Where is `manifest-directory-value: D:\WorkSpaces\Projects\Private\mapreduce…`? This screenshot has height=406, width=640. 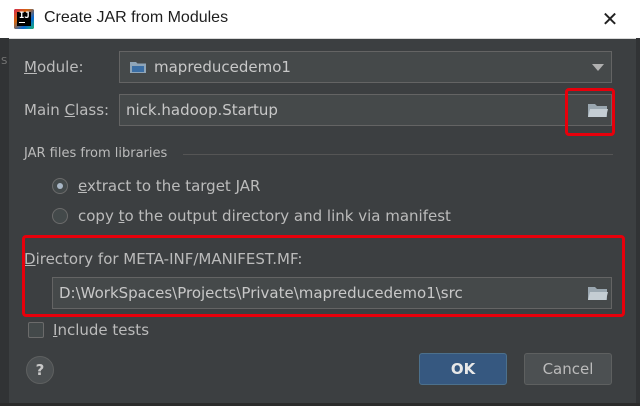 manifest-directory-value: D:\WorkSpaces\Projects\Private\mapreduce… is located at coordinates (261, 293).